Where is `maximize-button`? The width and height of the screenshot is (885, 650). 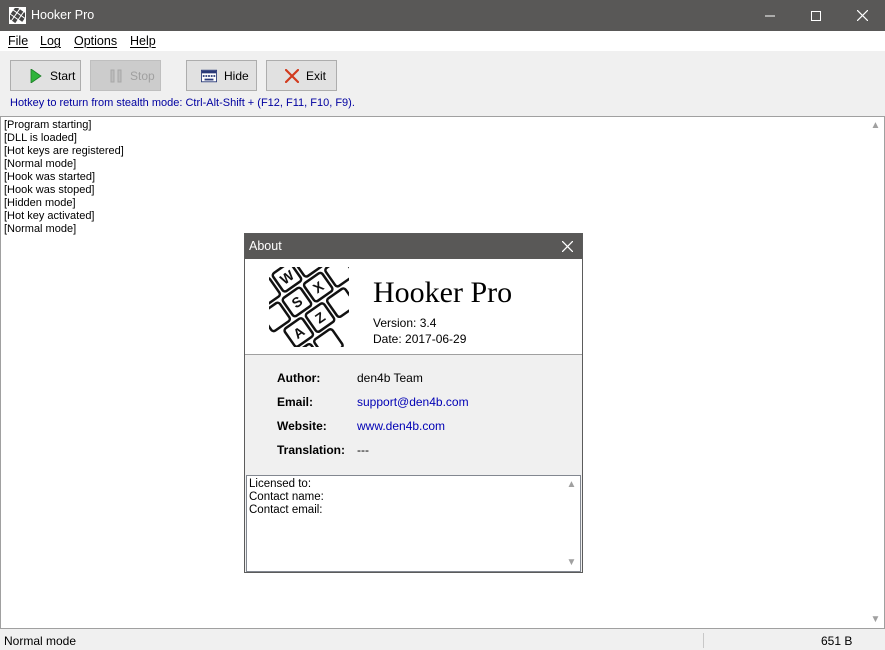
maximize-button is located at coordinates (816, 15).